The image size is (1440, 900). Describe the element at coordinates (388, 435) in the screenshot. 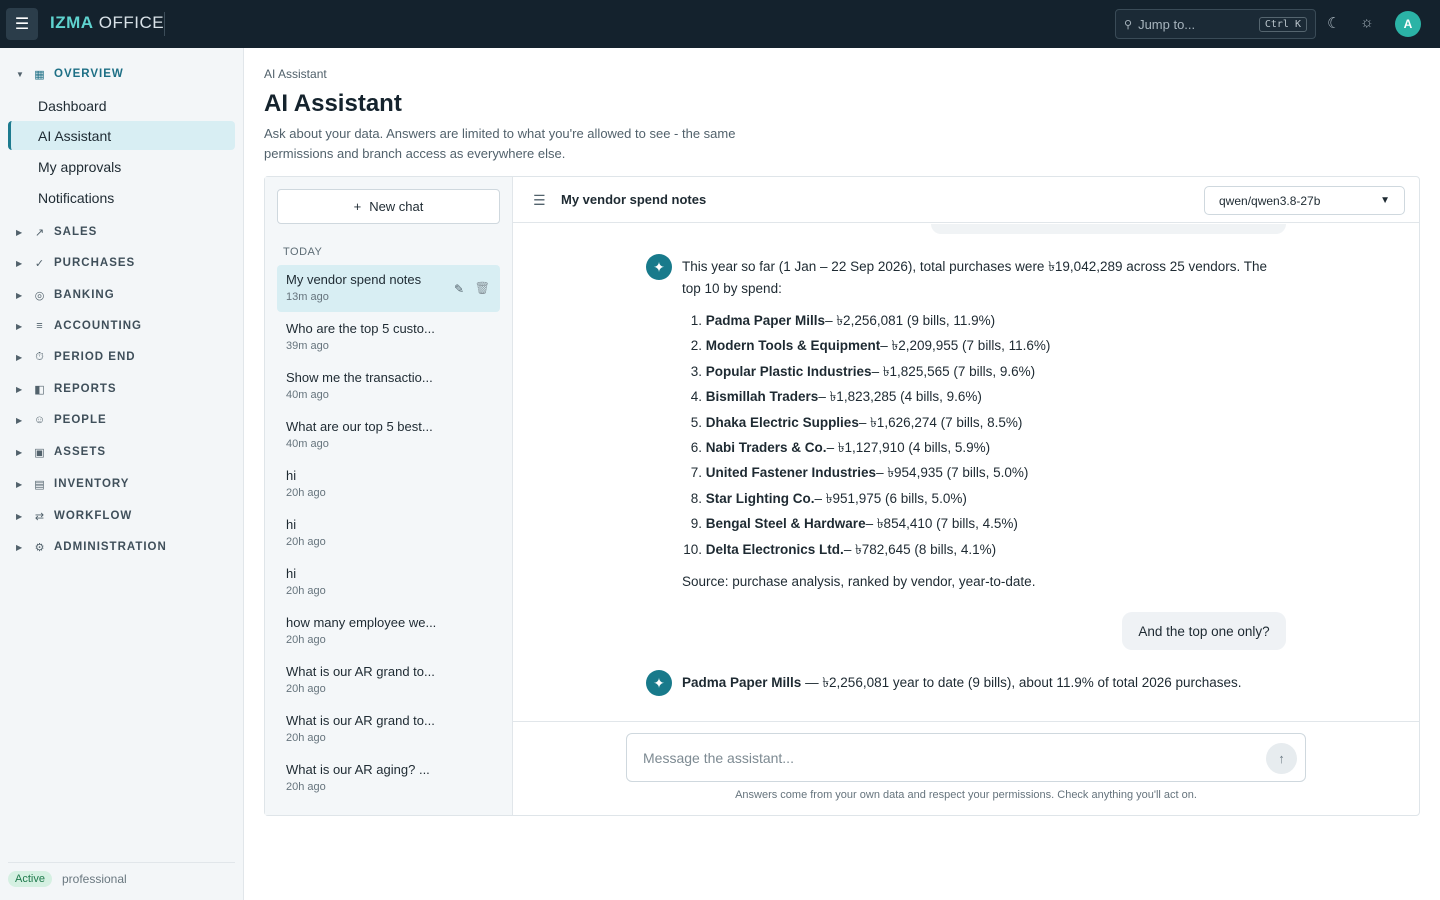

I see `chat-list-item: What are our top 5 best... 40m ago` at that location.